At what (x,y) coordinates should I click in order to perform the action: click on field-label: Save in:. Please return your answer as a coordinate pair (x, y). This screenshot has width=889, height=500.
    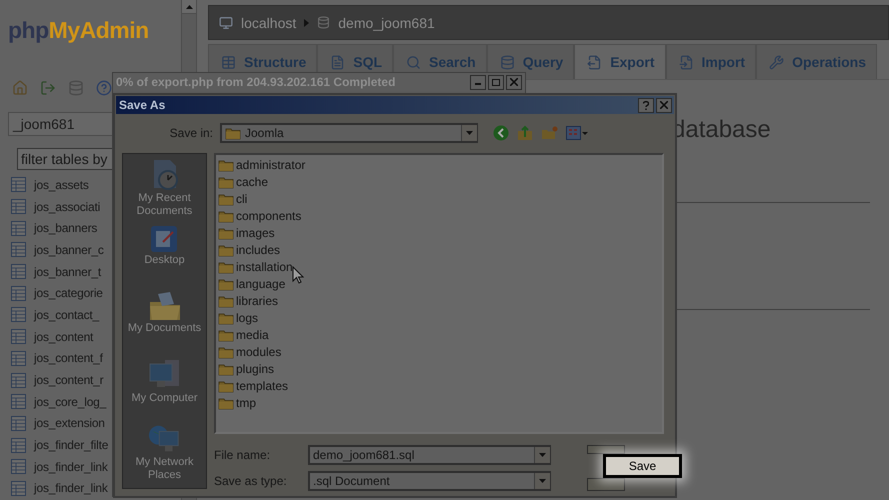
    Looking at the image, I should click on (191, 133).